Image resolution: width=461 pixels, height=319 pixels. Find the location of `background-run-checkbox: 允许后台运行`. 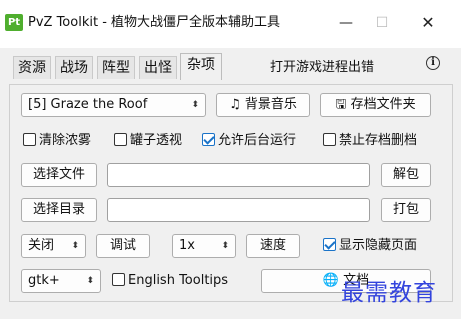

background-run-checkbox: 允许后台运行 is located at coordinates (249, 141).